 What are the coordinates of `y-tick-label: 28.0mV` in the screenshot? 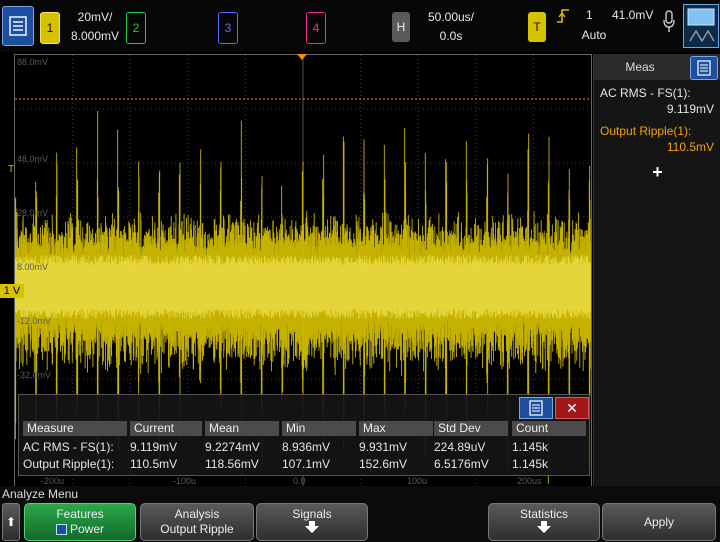 It's located at (33, 213).